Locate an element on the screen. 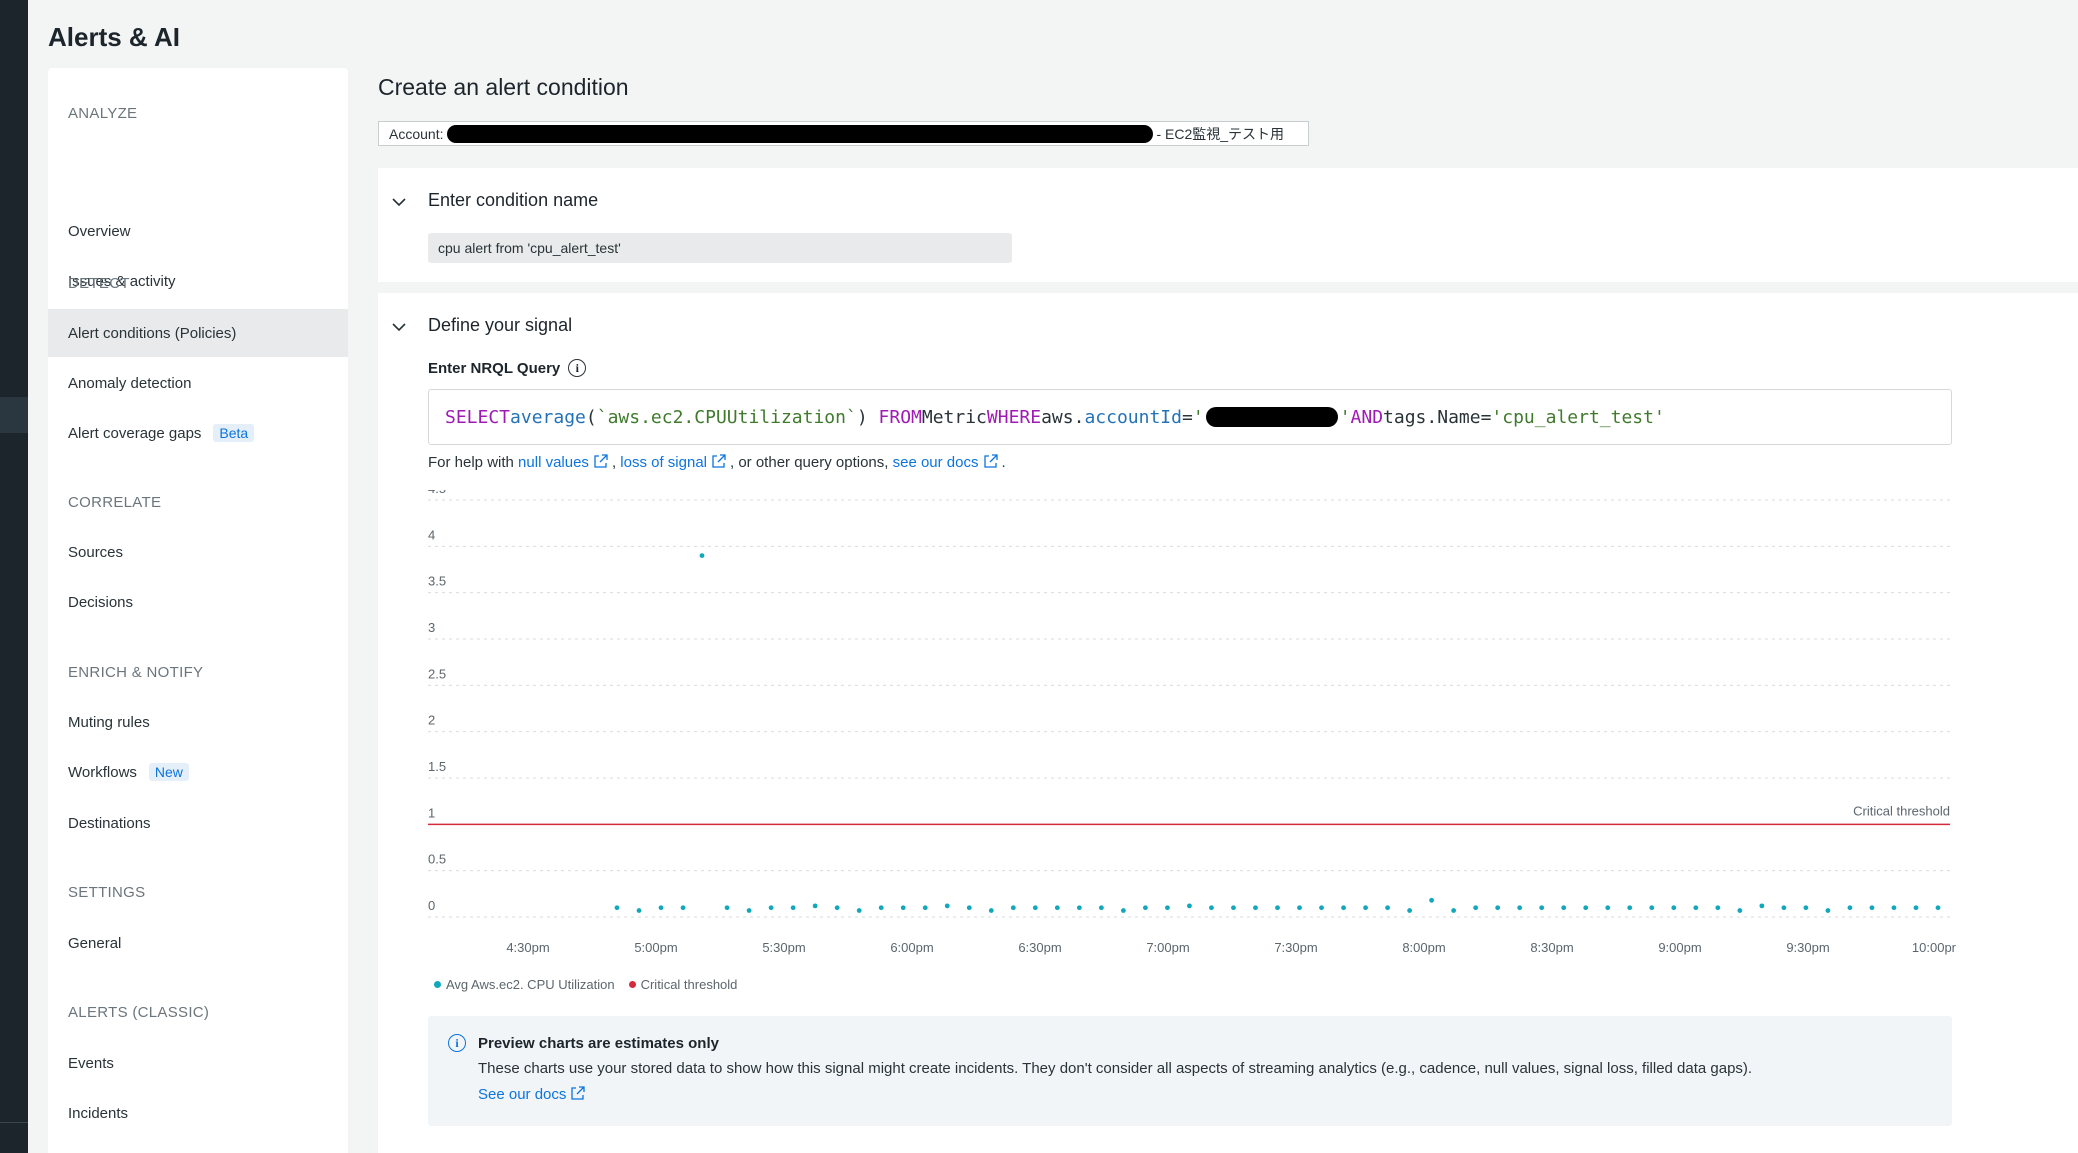 The image size is (2078, 1153). account-selector: Account: - EC2監視_テスト用 is located at coordinates (843, 133).